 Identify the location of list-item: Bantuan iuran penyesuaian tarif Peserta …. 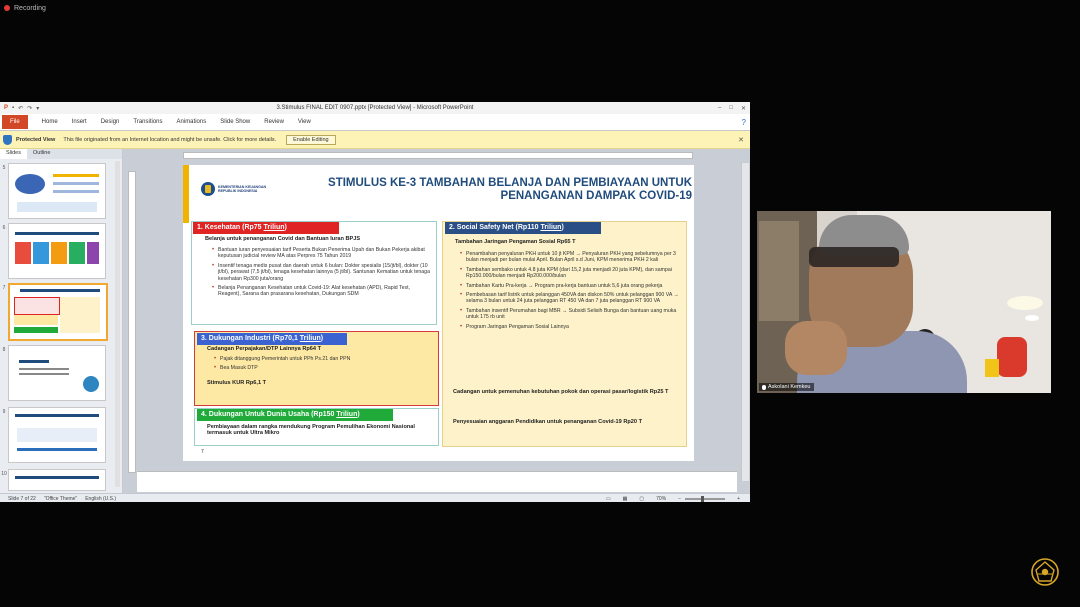
(322, 253).